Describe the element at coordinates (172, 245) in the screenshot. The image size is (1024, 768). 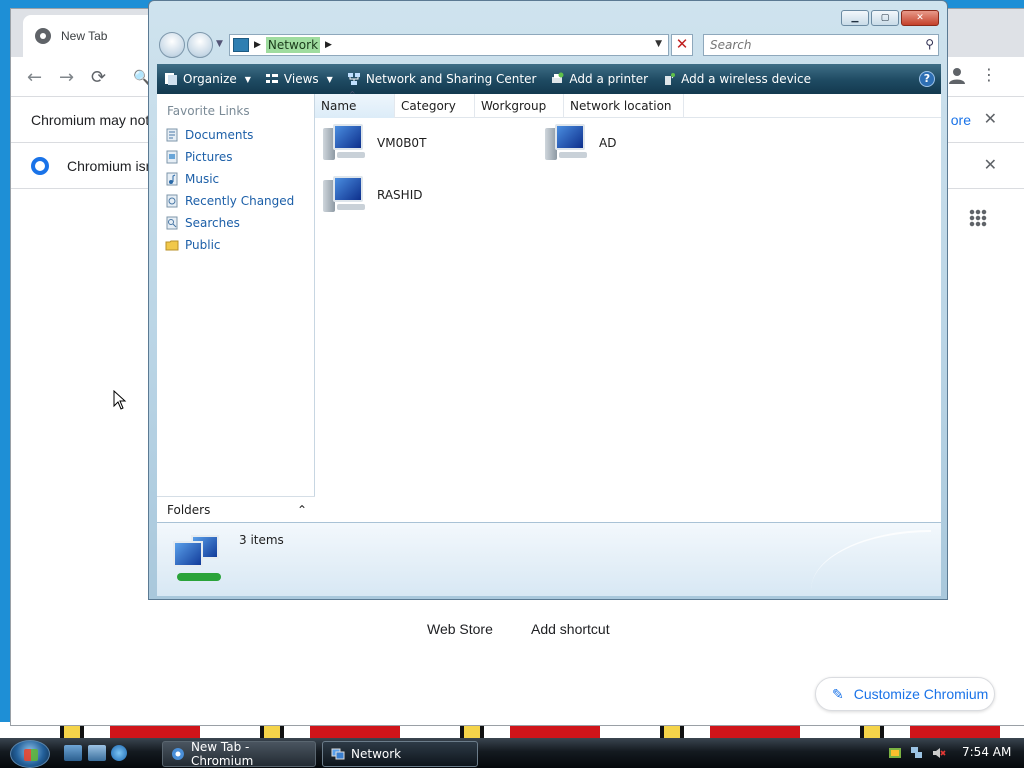
I see `public-folder-icon` at that location.